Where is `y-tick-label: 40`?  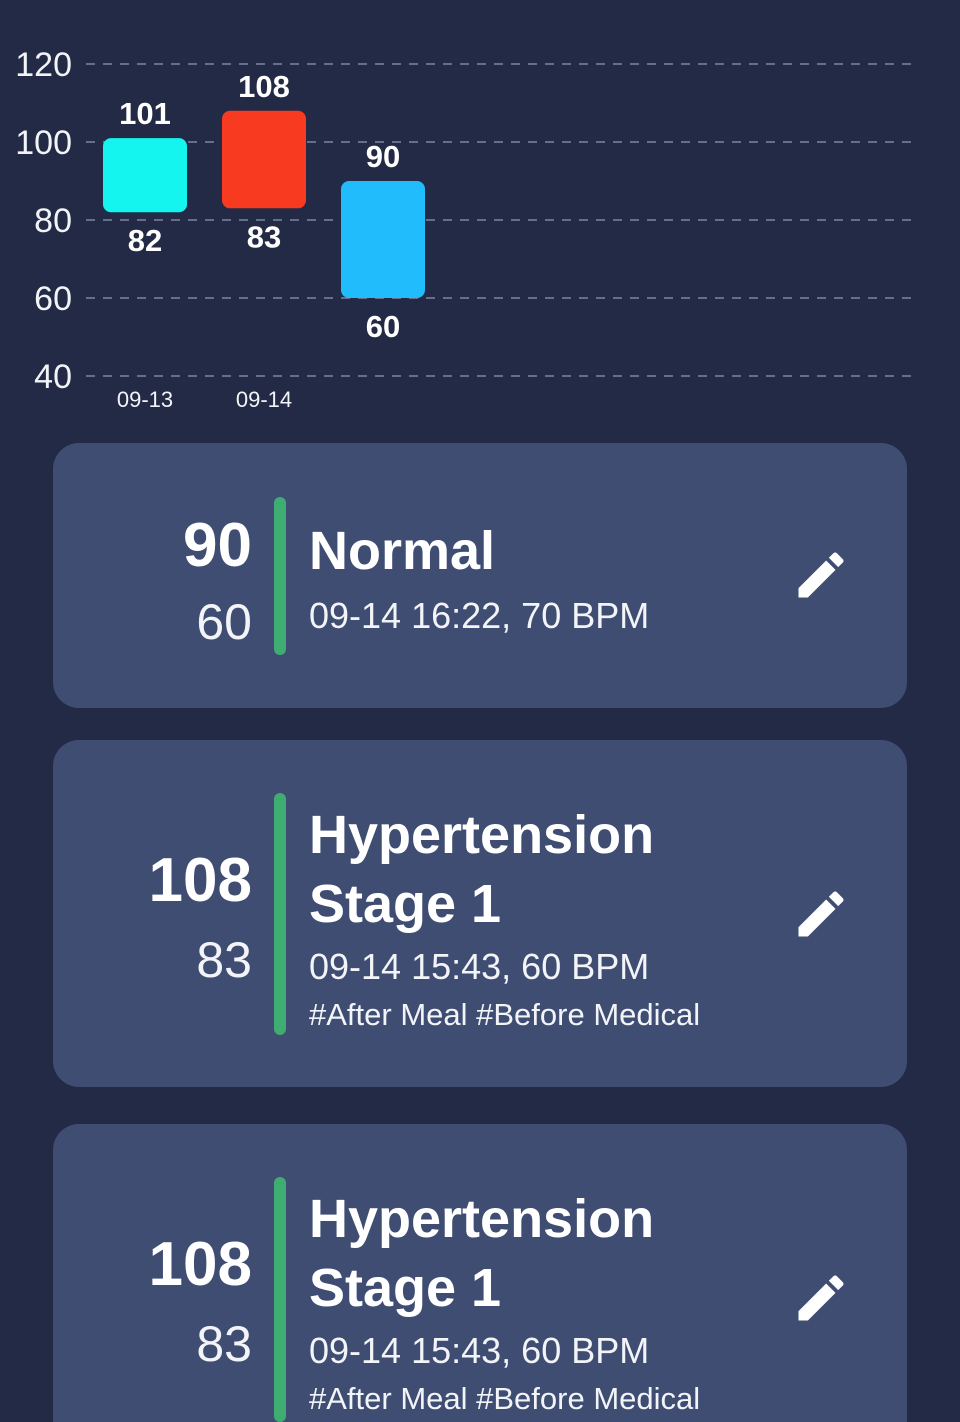
y-tick-label: 40 is located at coordinates (53, 377).